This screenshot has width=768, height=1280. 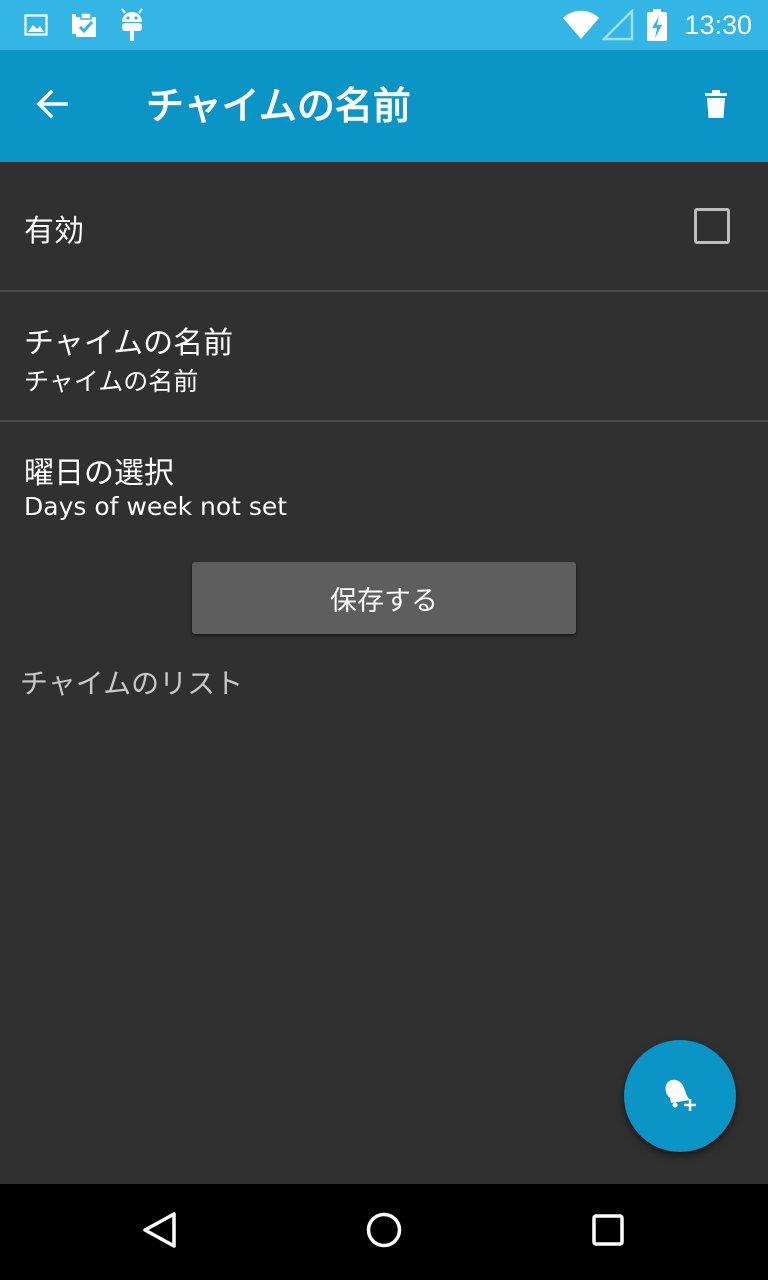 What do you see at coordinates (618, 25) in the screenshot?
I see `signal-icon` at bounding box center [618, 25].